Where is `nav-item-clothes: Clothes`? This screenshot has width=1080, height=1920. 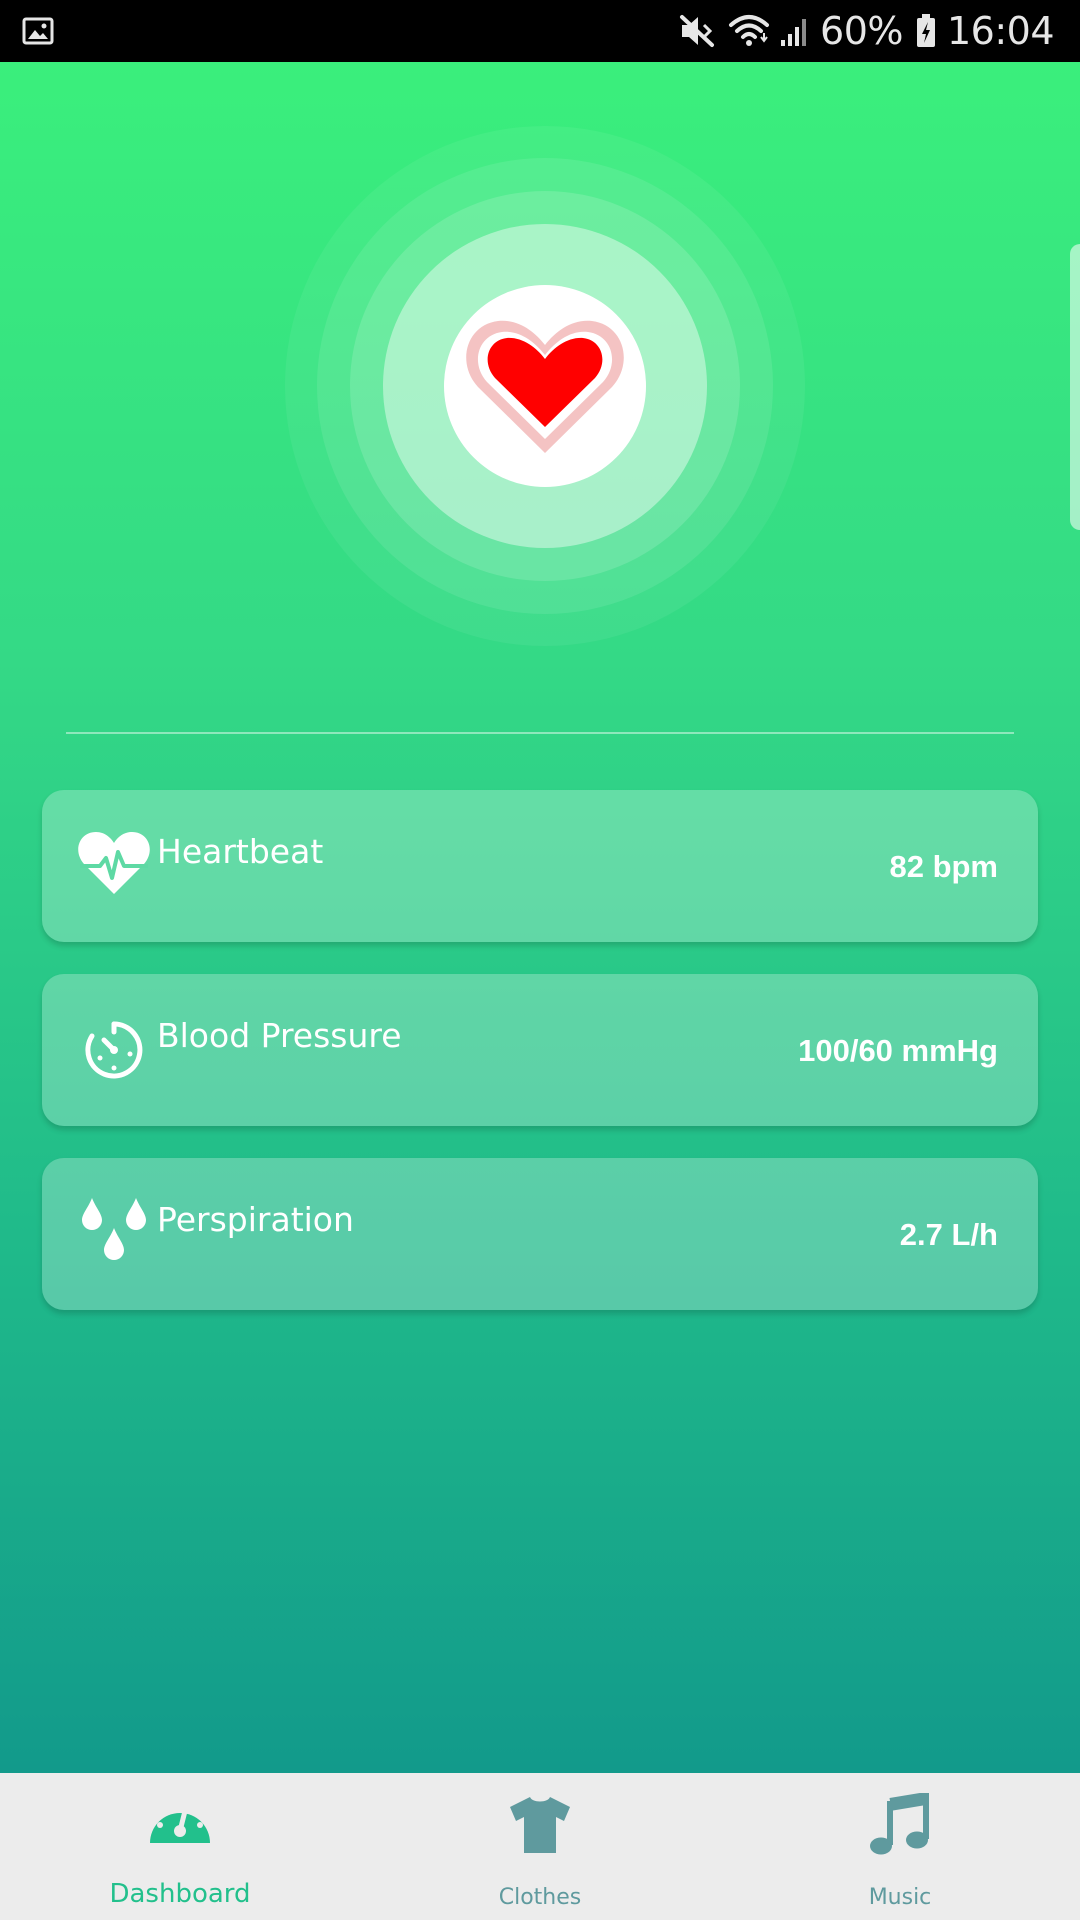
nav-item-clothes: Clothes is located at coordinates (540, 1846).